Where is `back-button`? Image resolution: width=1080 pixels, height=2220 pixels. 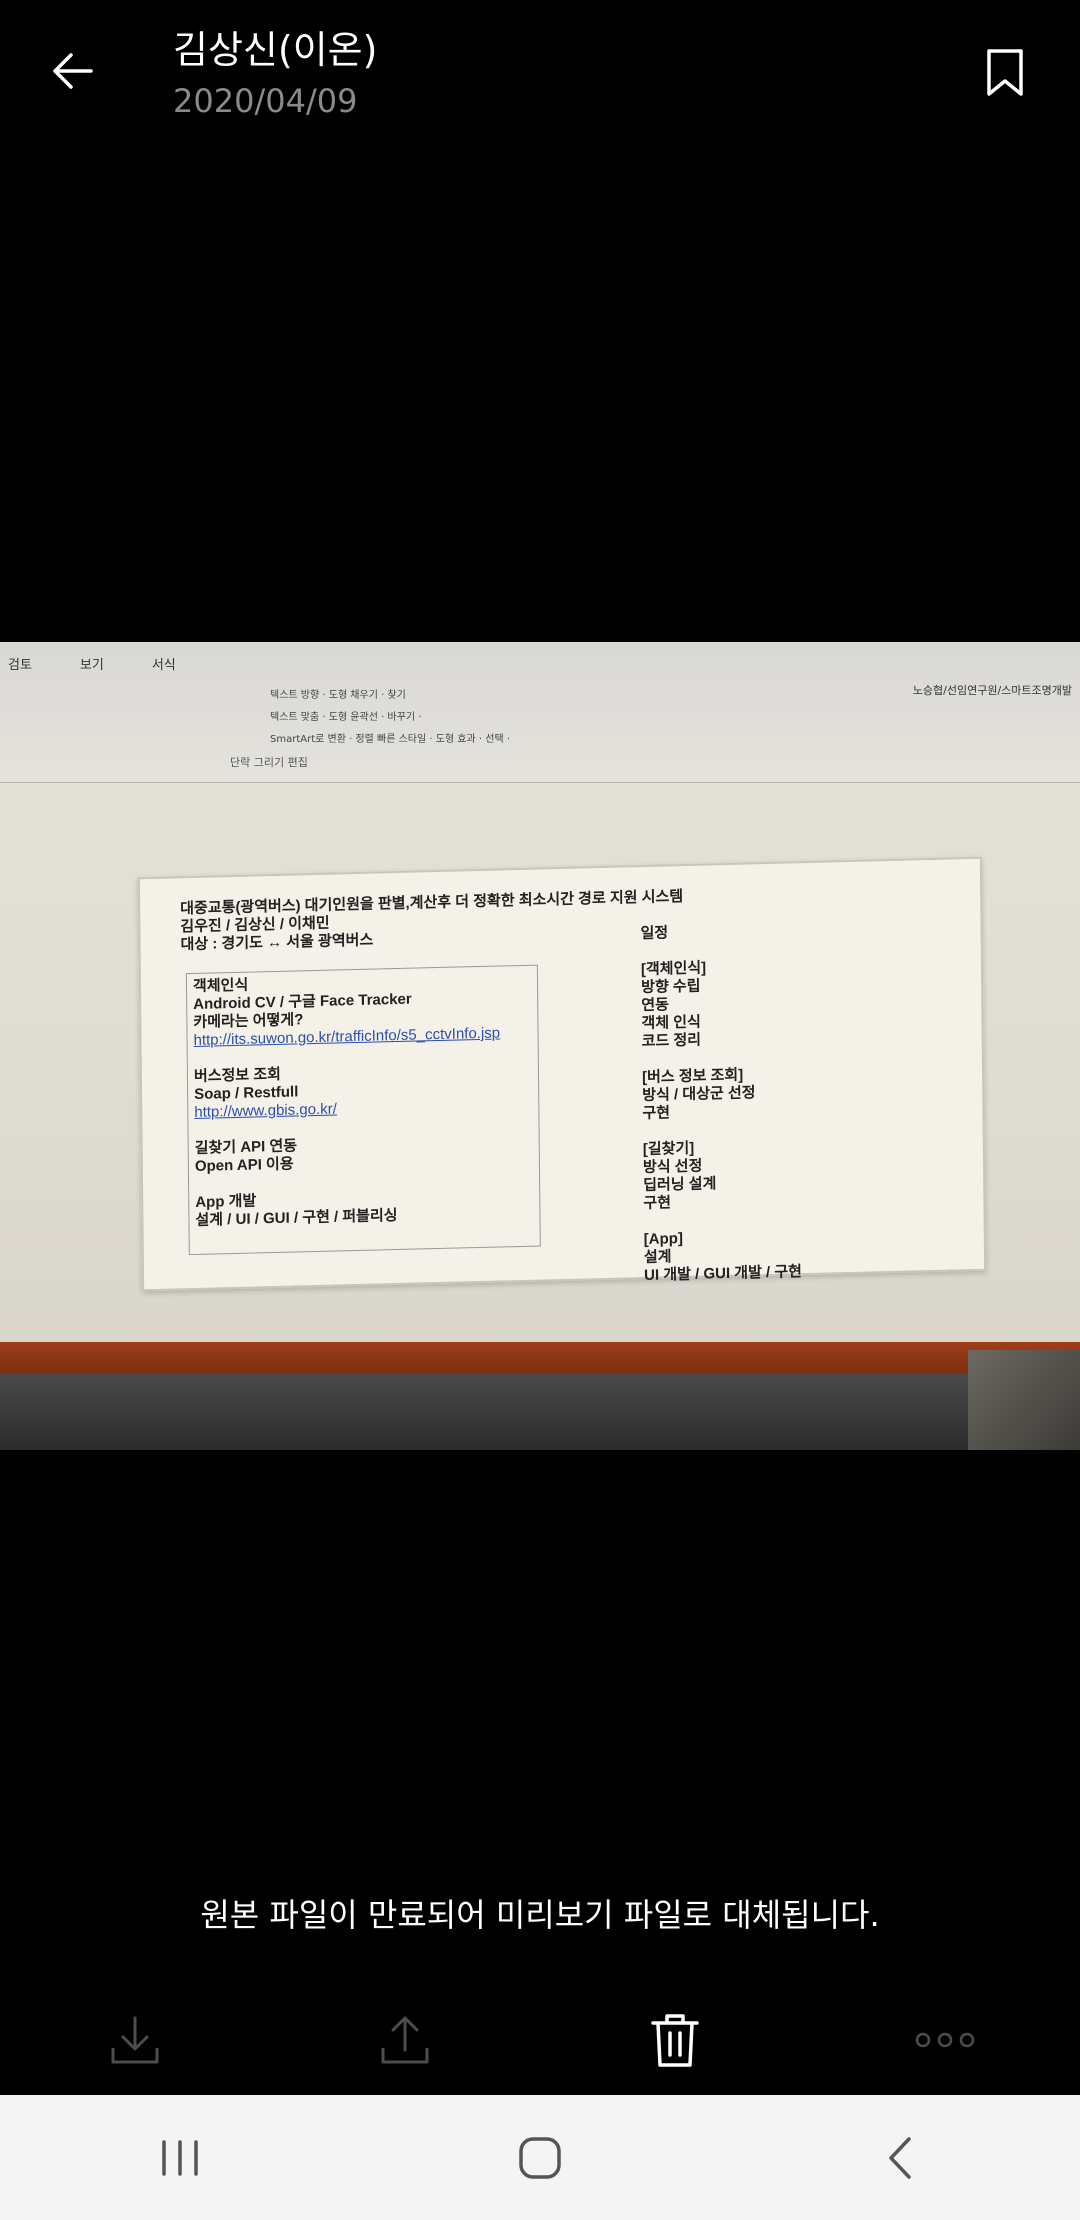 back-button is located at coordinates (73, 71).